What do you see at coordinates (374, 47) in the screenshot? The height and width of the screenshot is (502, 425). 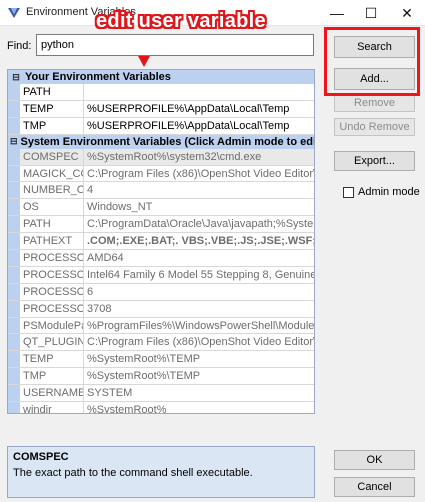 I see `search-button: Search` at bounding box center [374, 47].